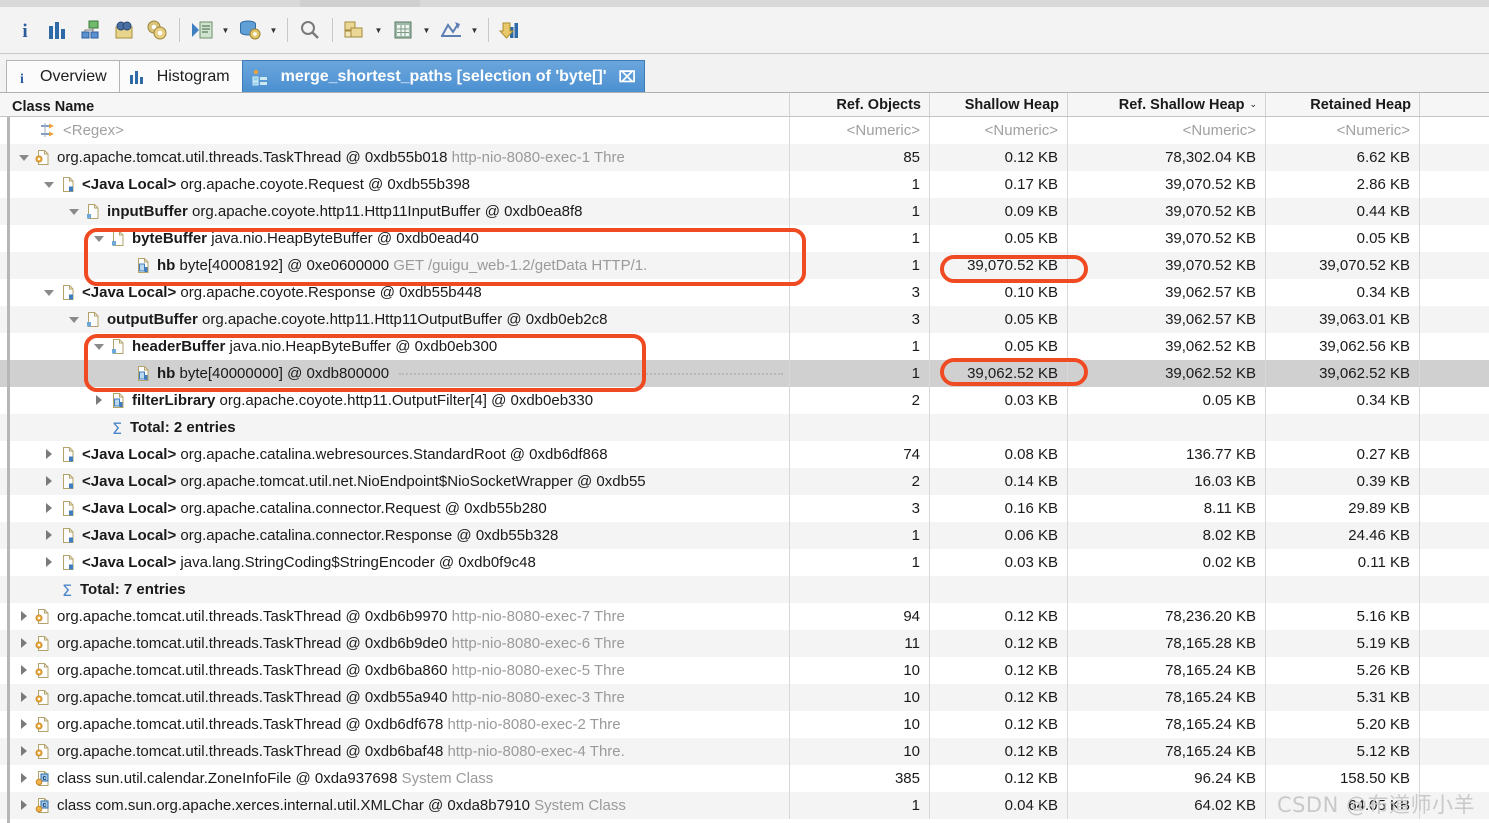 Image resolution: width=1489 pixels, height=823 pixels. I want to click on path-to-gc-roots-icon, so click(124, 30).